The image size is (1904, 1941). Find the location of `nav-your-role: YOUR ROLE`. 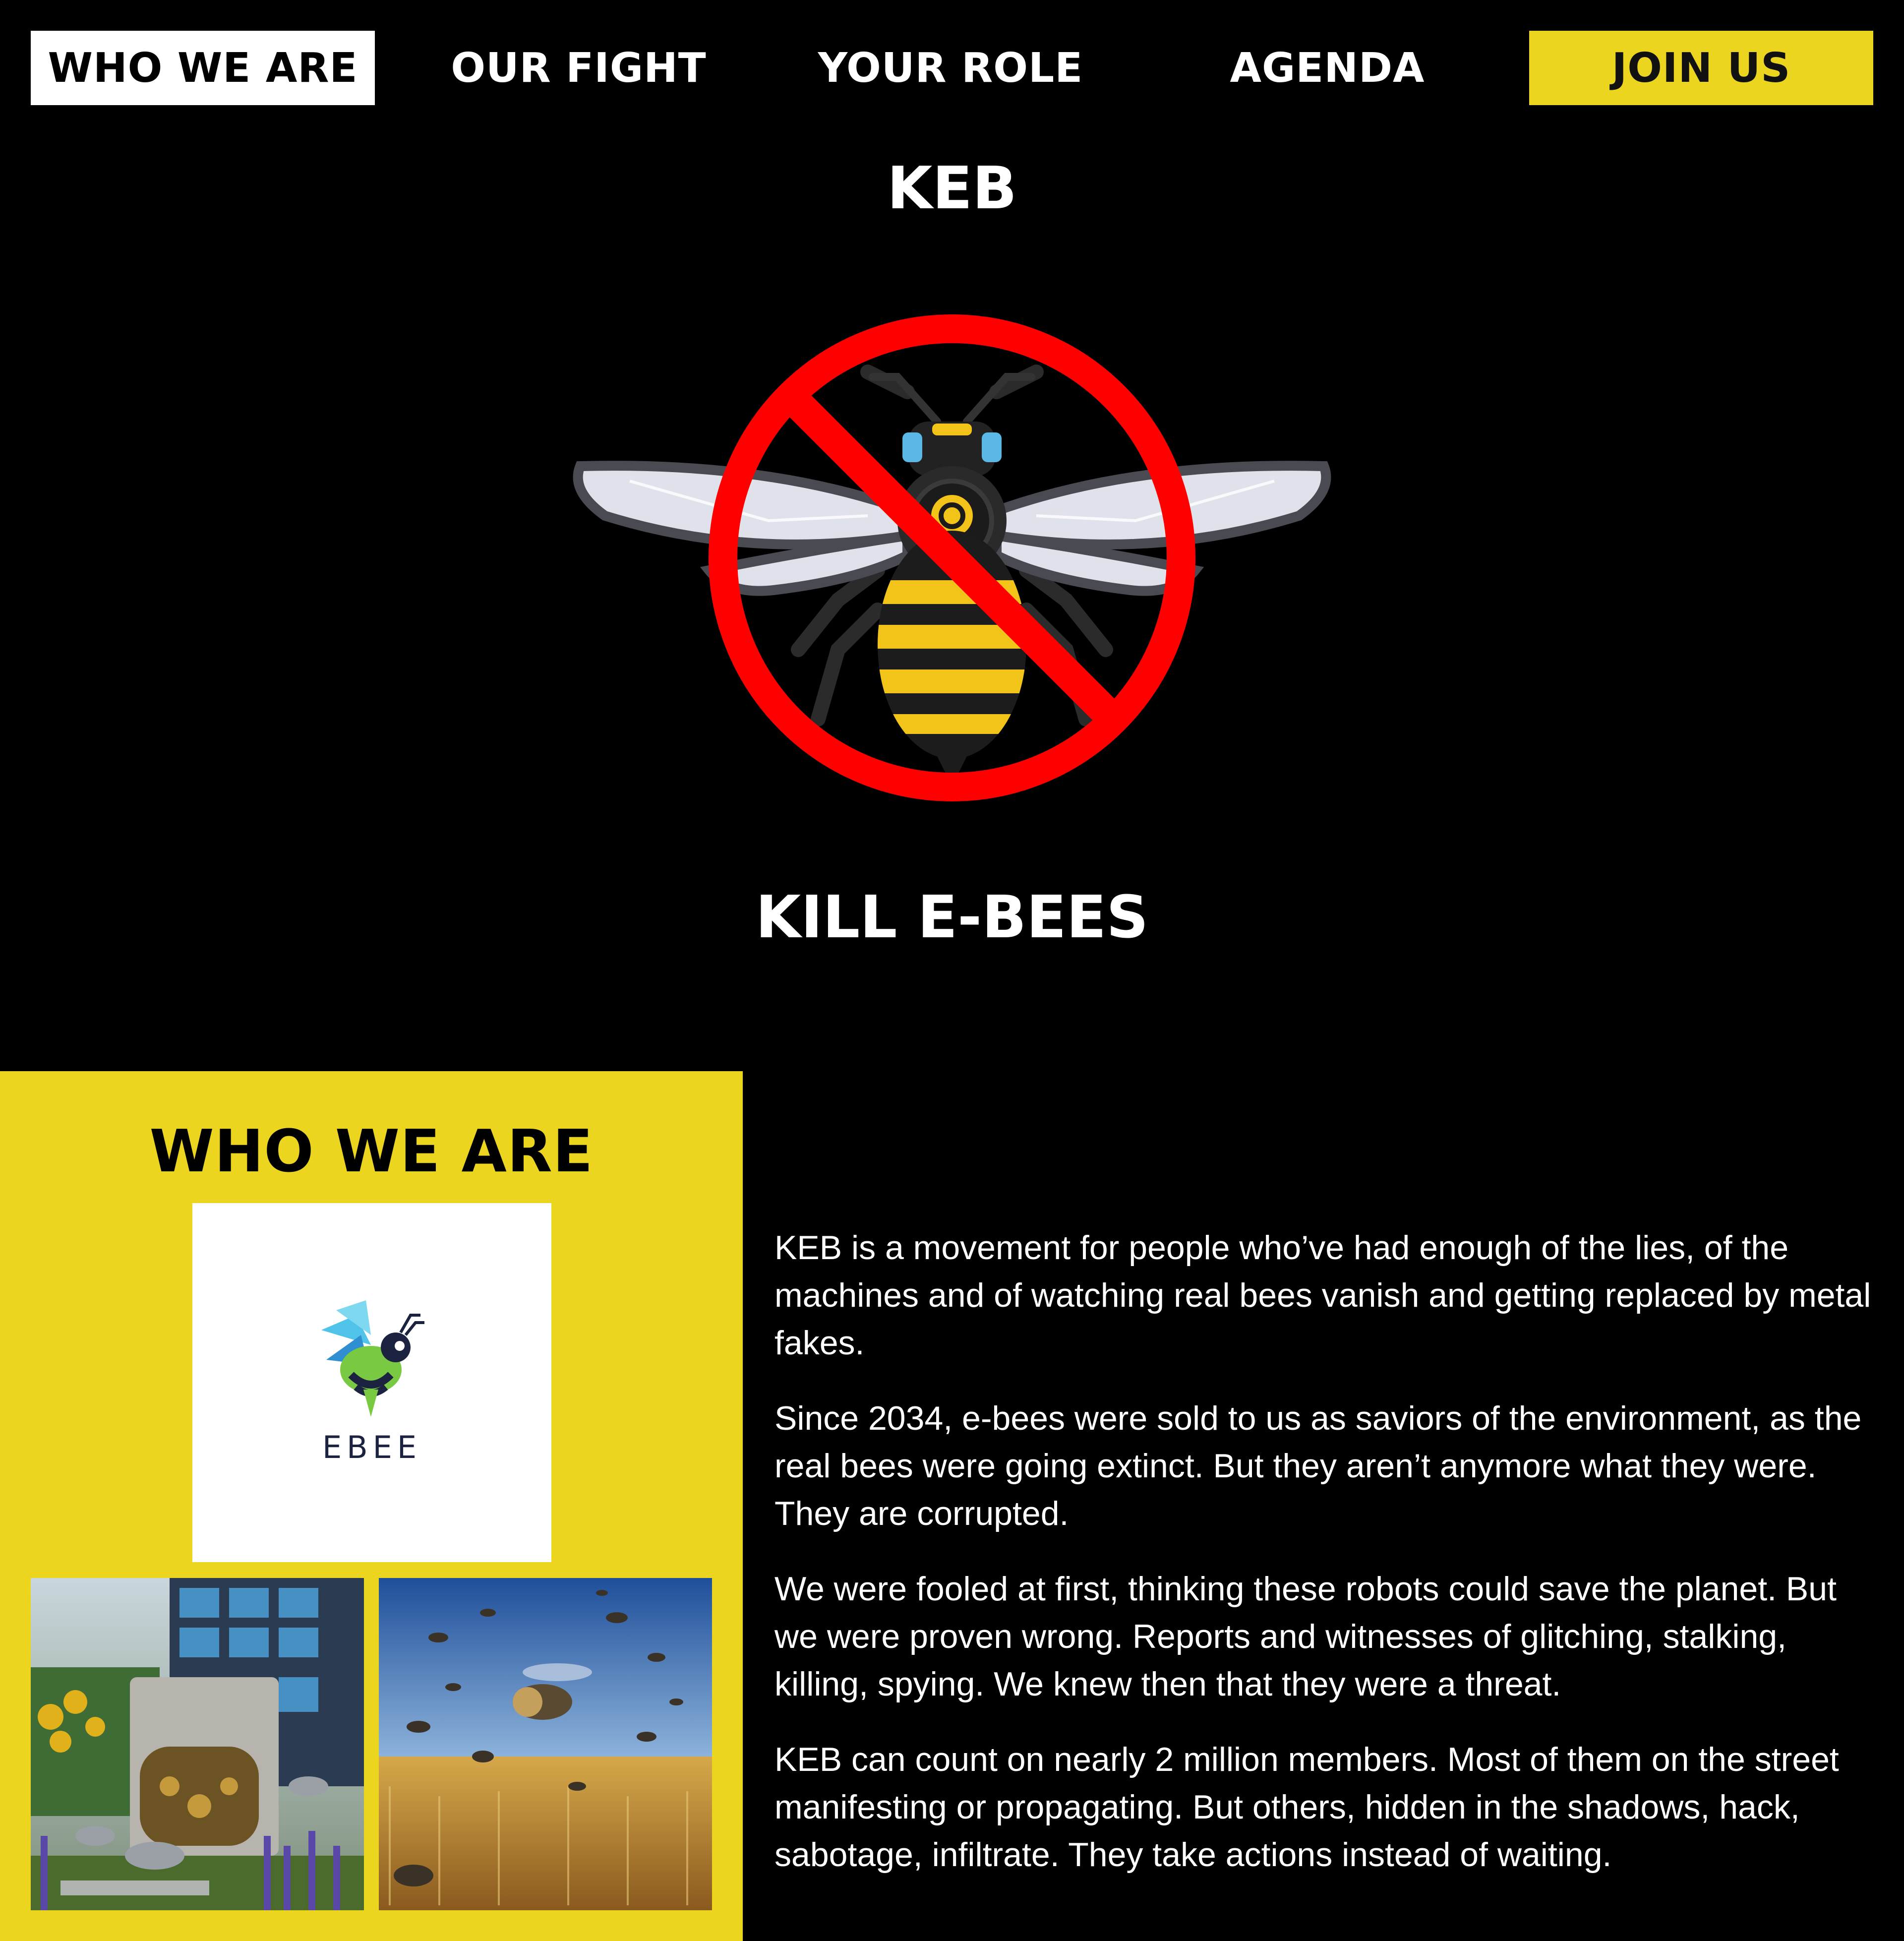

nav-your-role: YOUR ROLE is located at coordinates (950, 68).